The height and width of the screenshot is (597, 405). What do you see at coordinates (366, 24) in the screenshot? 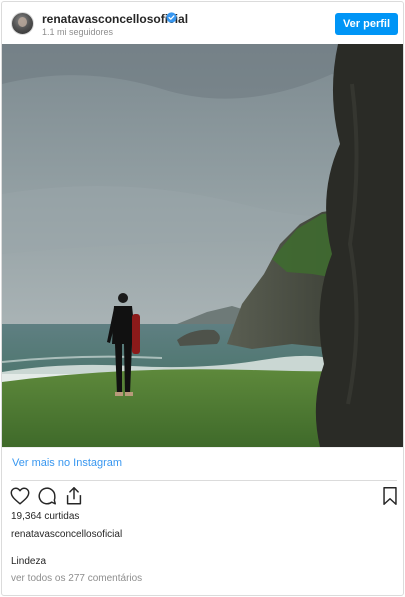
I see `view-profile-button: Ver perfil` at bounding box center [366, 24].